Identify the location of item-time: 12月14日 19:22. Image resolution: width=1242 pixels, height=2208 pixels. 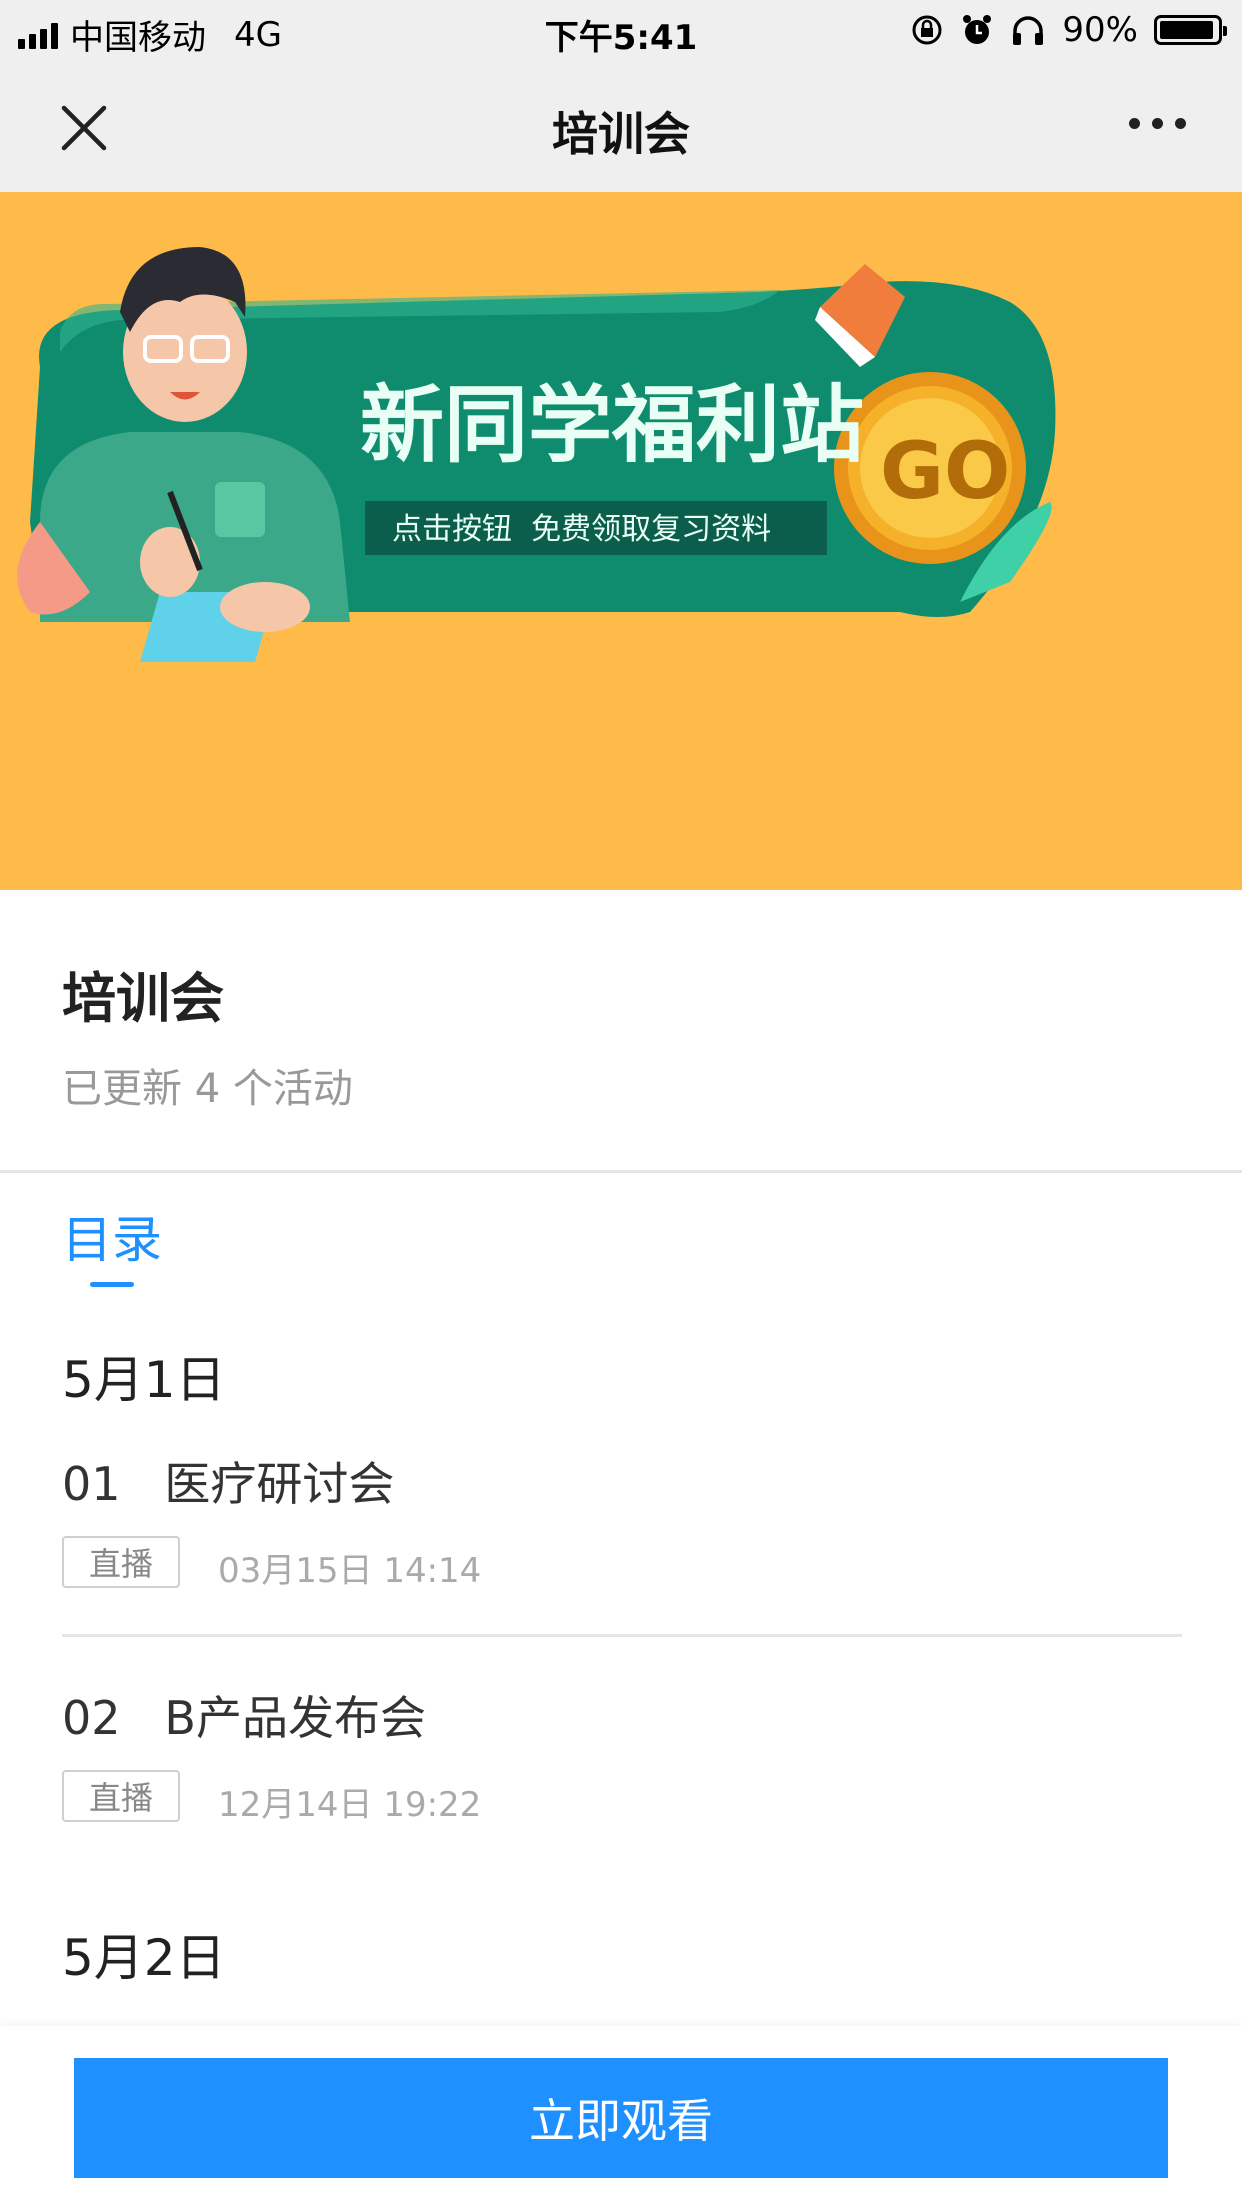
(350, 1805).